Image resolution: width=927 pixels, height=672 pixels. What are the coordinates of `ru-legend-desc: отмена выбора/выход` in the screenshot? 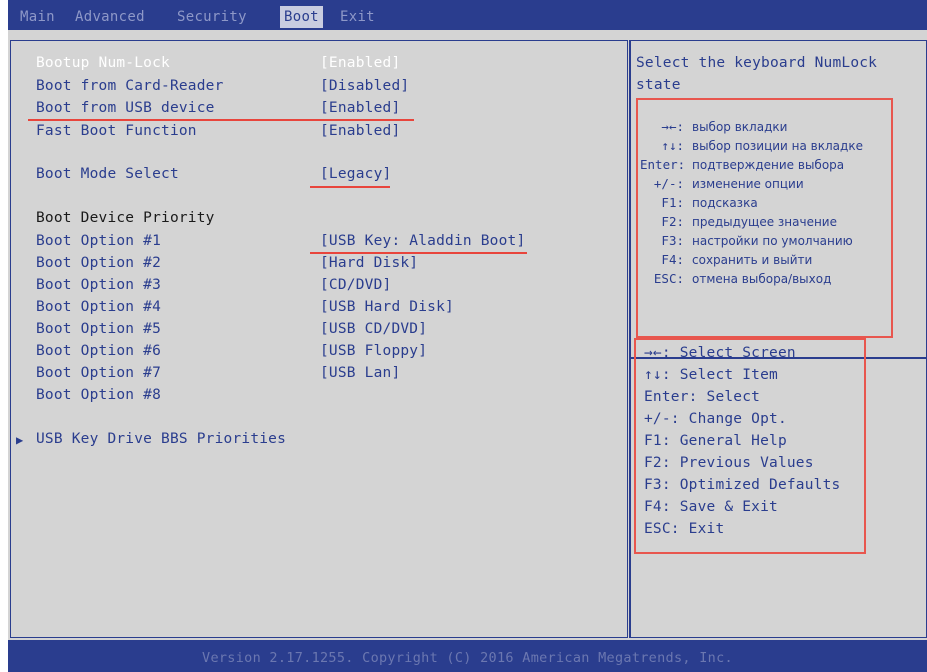 It's located at (762, 279).